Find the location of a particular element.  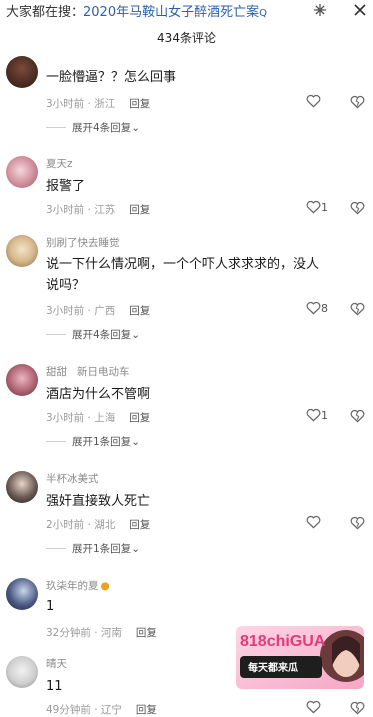

comment-meta: 49分钟前 · 辽宁 is located at coordinates (84, 710).